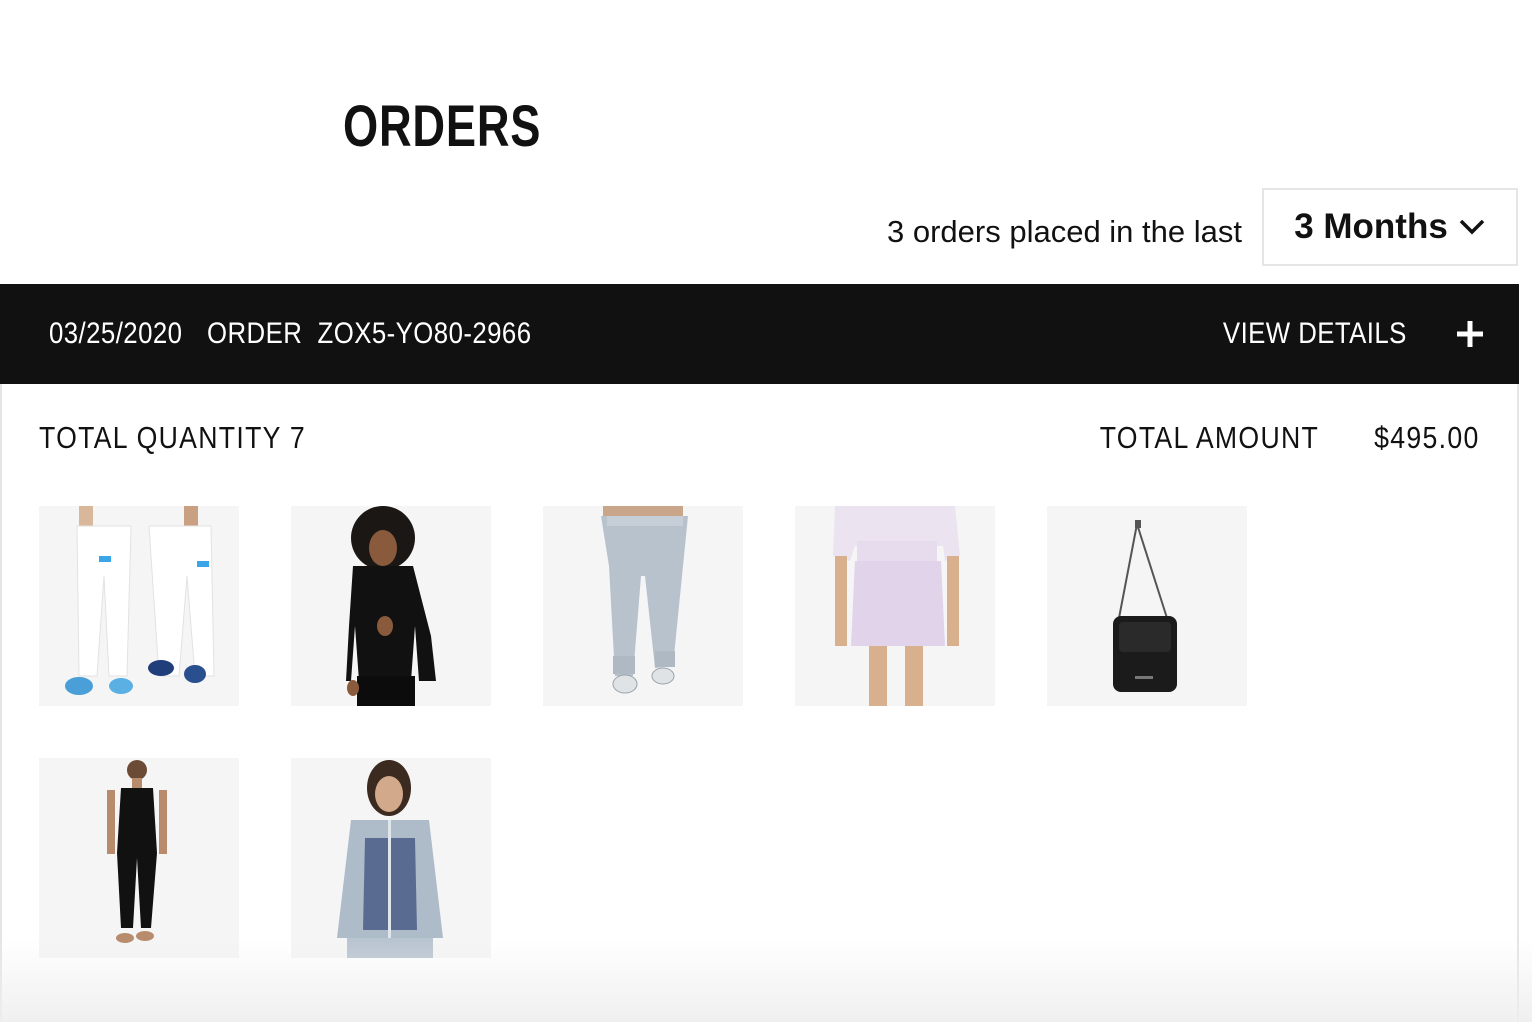 The width and height of the screenshot is (1532, 1022). What do you see at coordinates (1315, 334) in the screenshot?
I see `view-details-link: VIEW DETAILS` at bounding box center [1315, 334].